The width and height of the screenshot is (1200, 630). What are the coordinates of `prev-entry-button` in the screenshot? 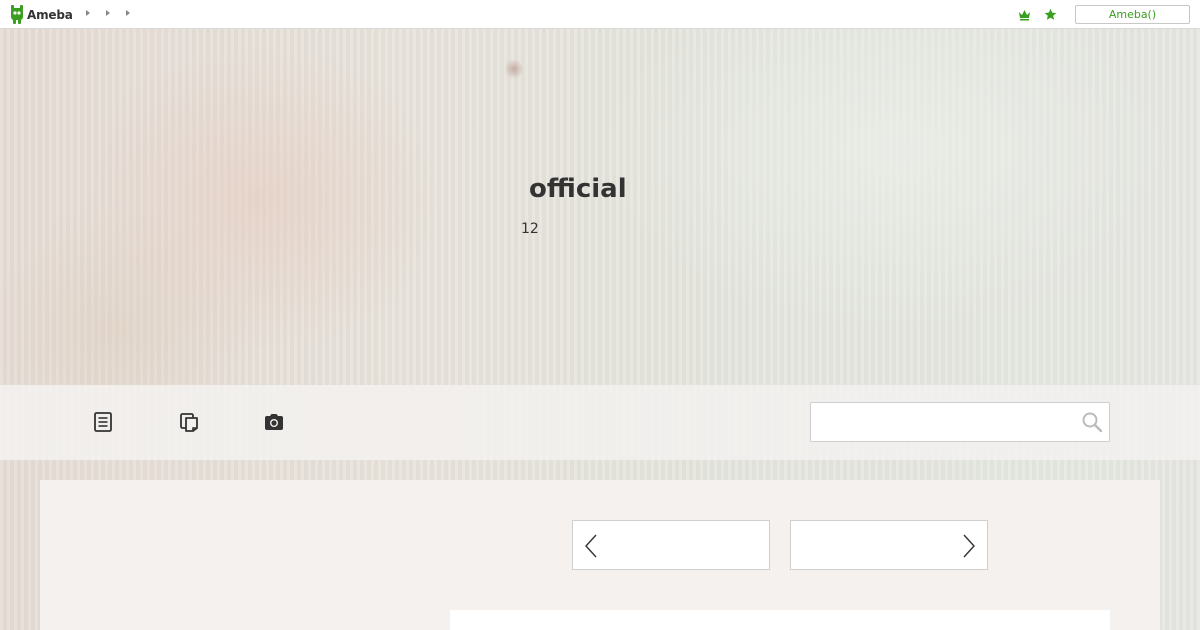 It's located at (671, 545).